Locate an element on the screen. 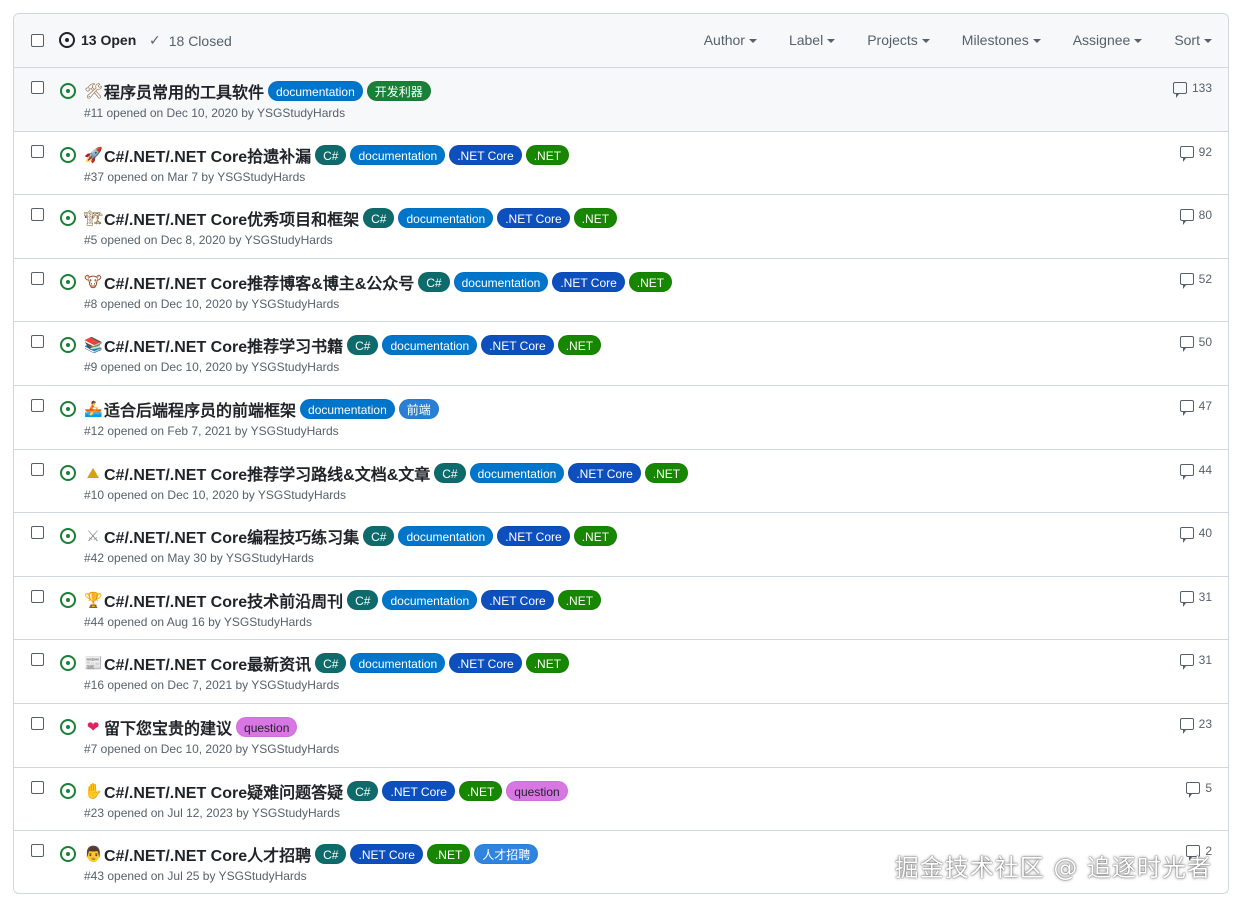 This screenshot has width=1236, height=905. filter-author: Author is located at coordinates (730, 40).